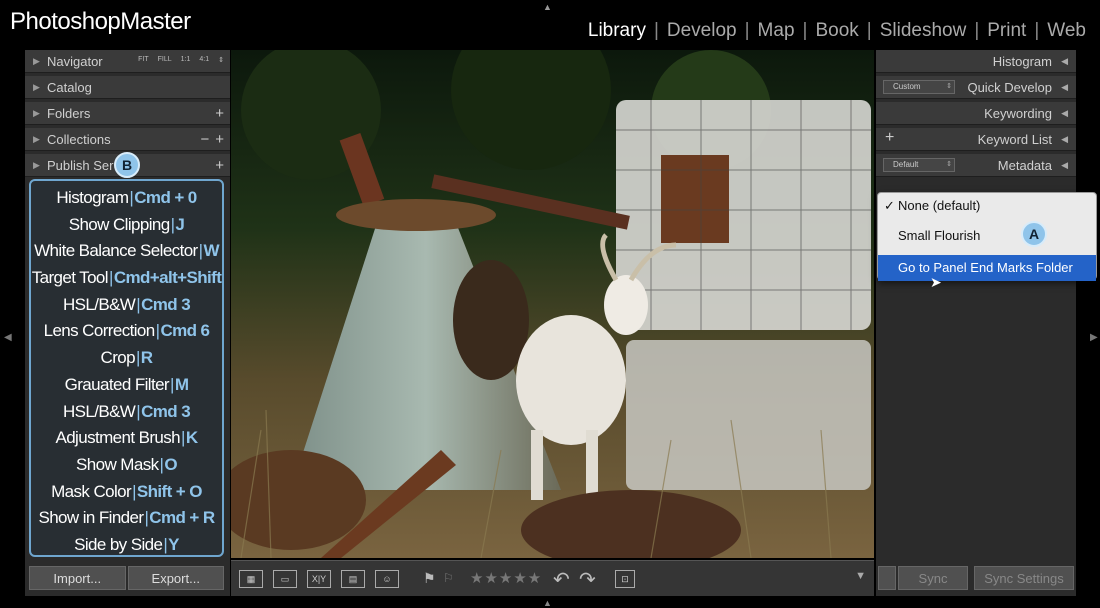 Image resolution: width=1100 pixels, height=608 pixels. Describe the element at coordinates (860, 576) in the screenshot. I see `toolbar-options-dropdown-icon: ▼` at that location.